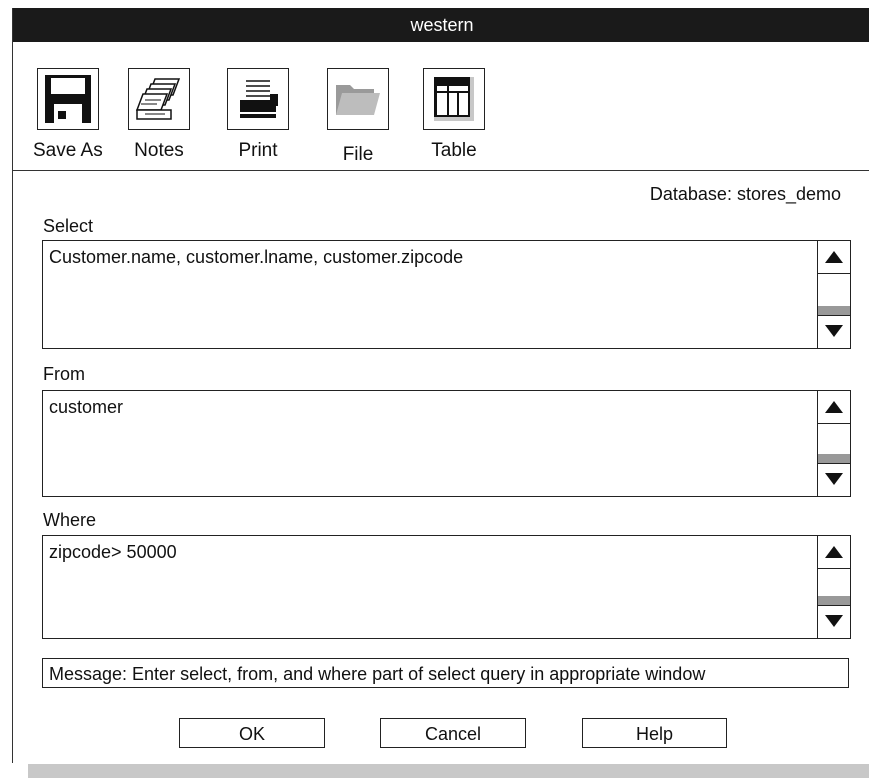 Image resolution: width=869 pixels, height=778 pixels. What do you see at coordinates (252, 733) in the screenshot?
I see `ok-button: OK` at bounding box center [252, 733].